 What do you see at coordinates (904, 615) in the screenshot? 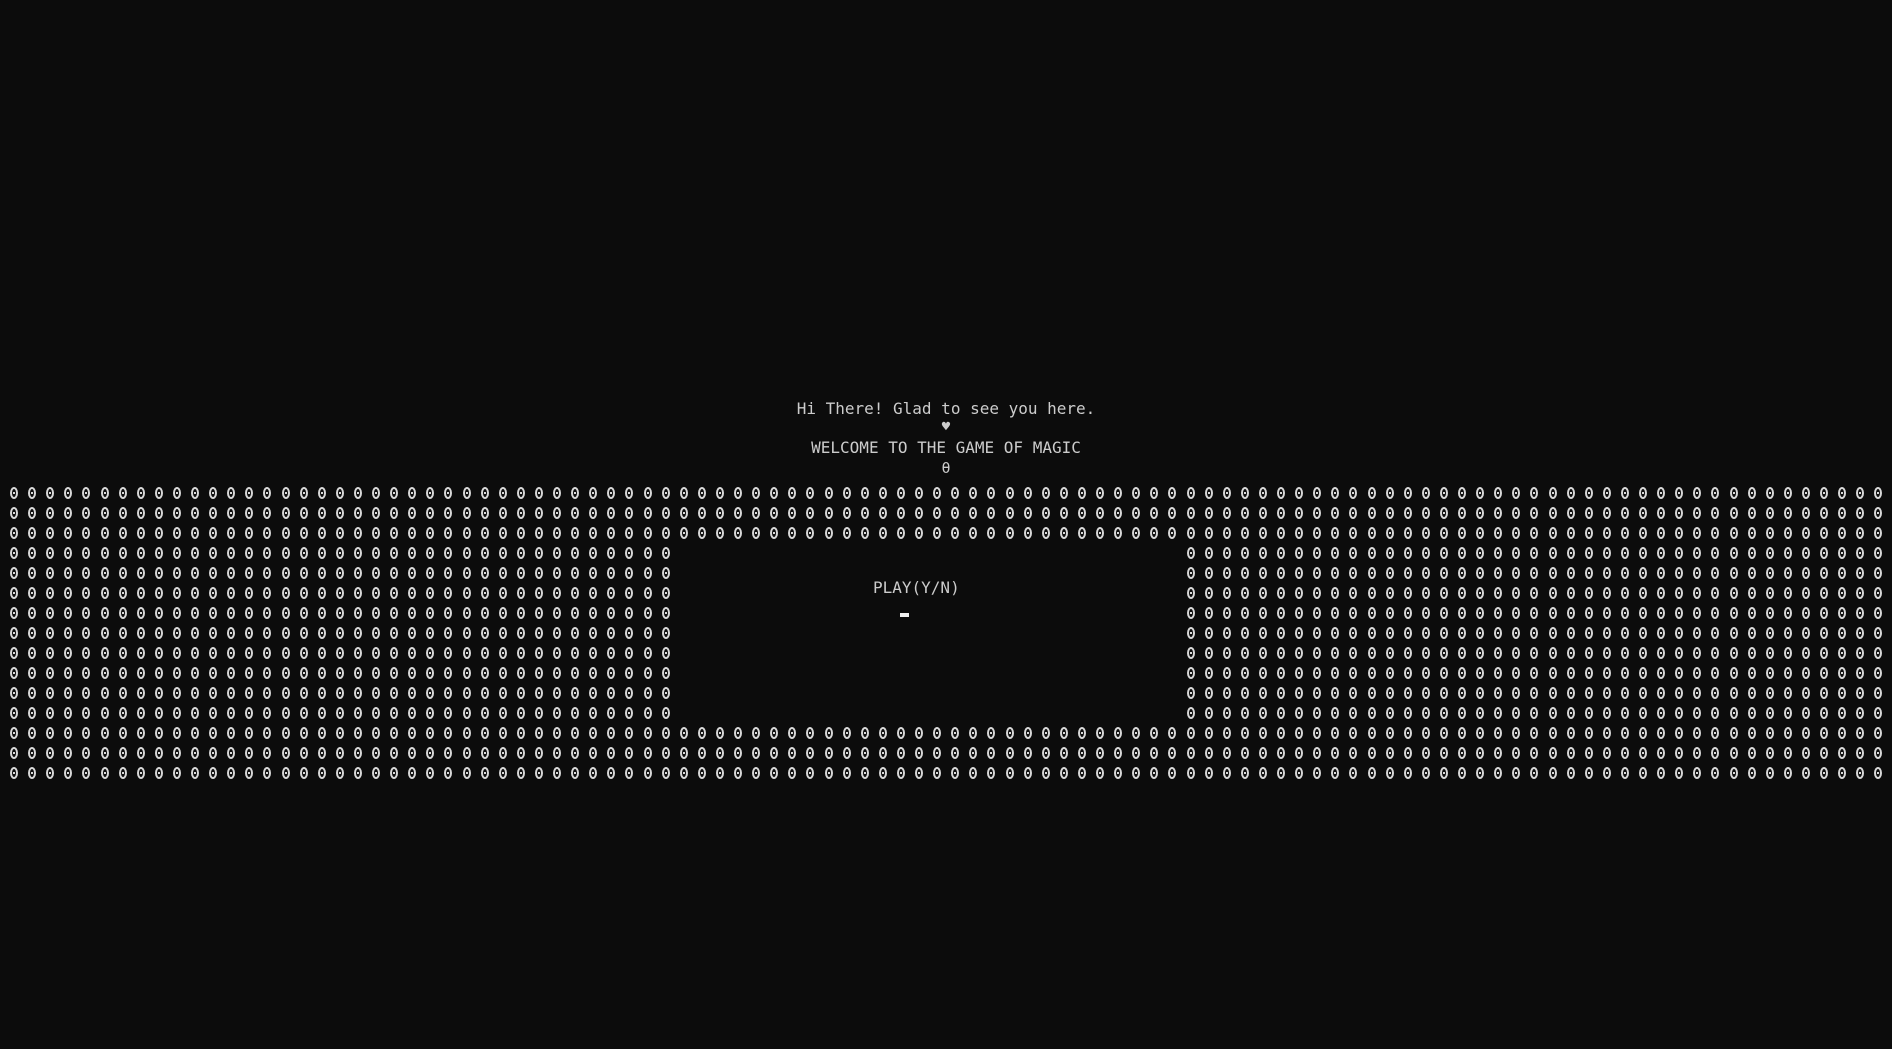
I see `text-cursor` at bounding box center [904, 615].